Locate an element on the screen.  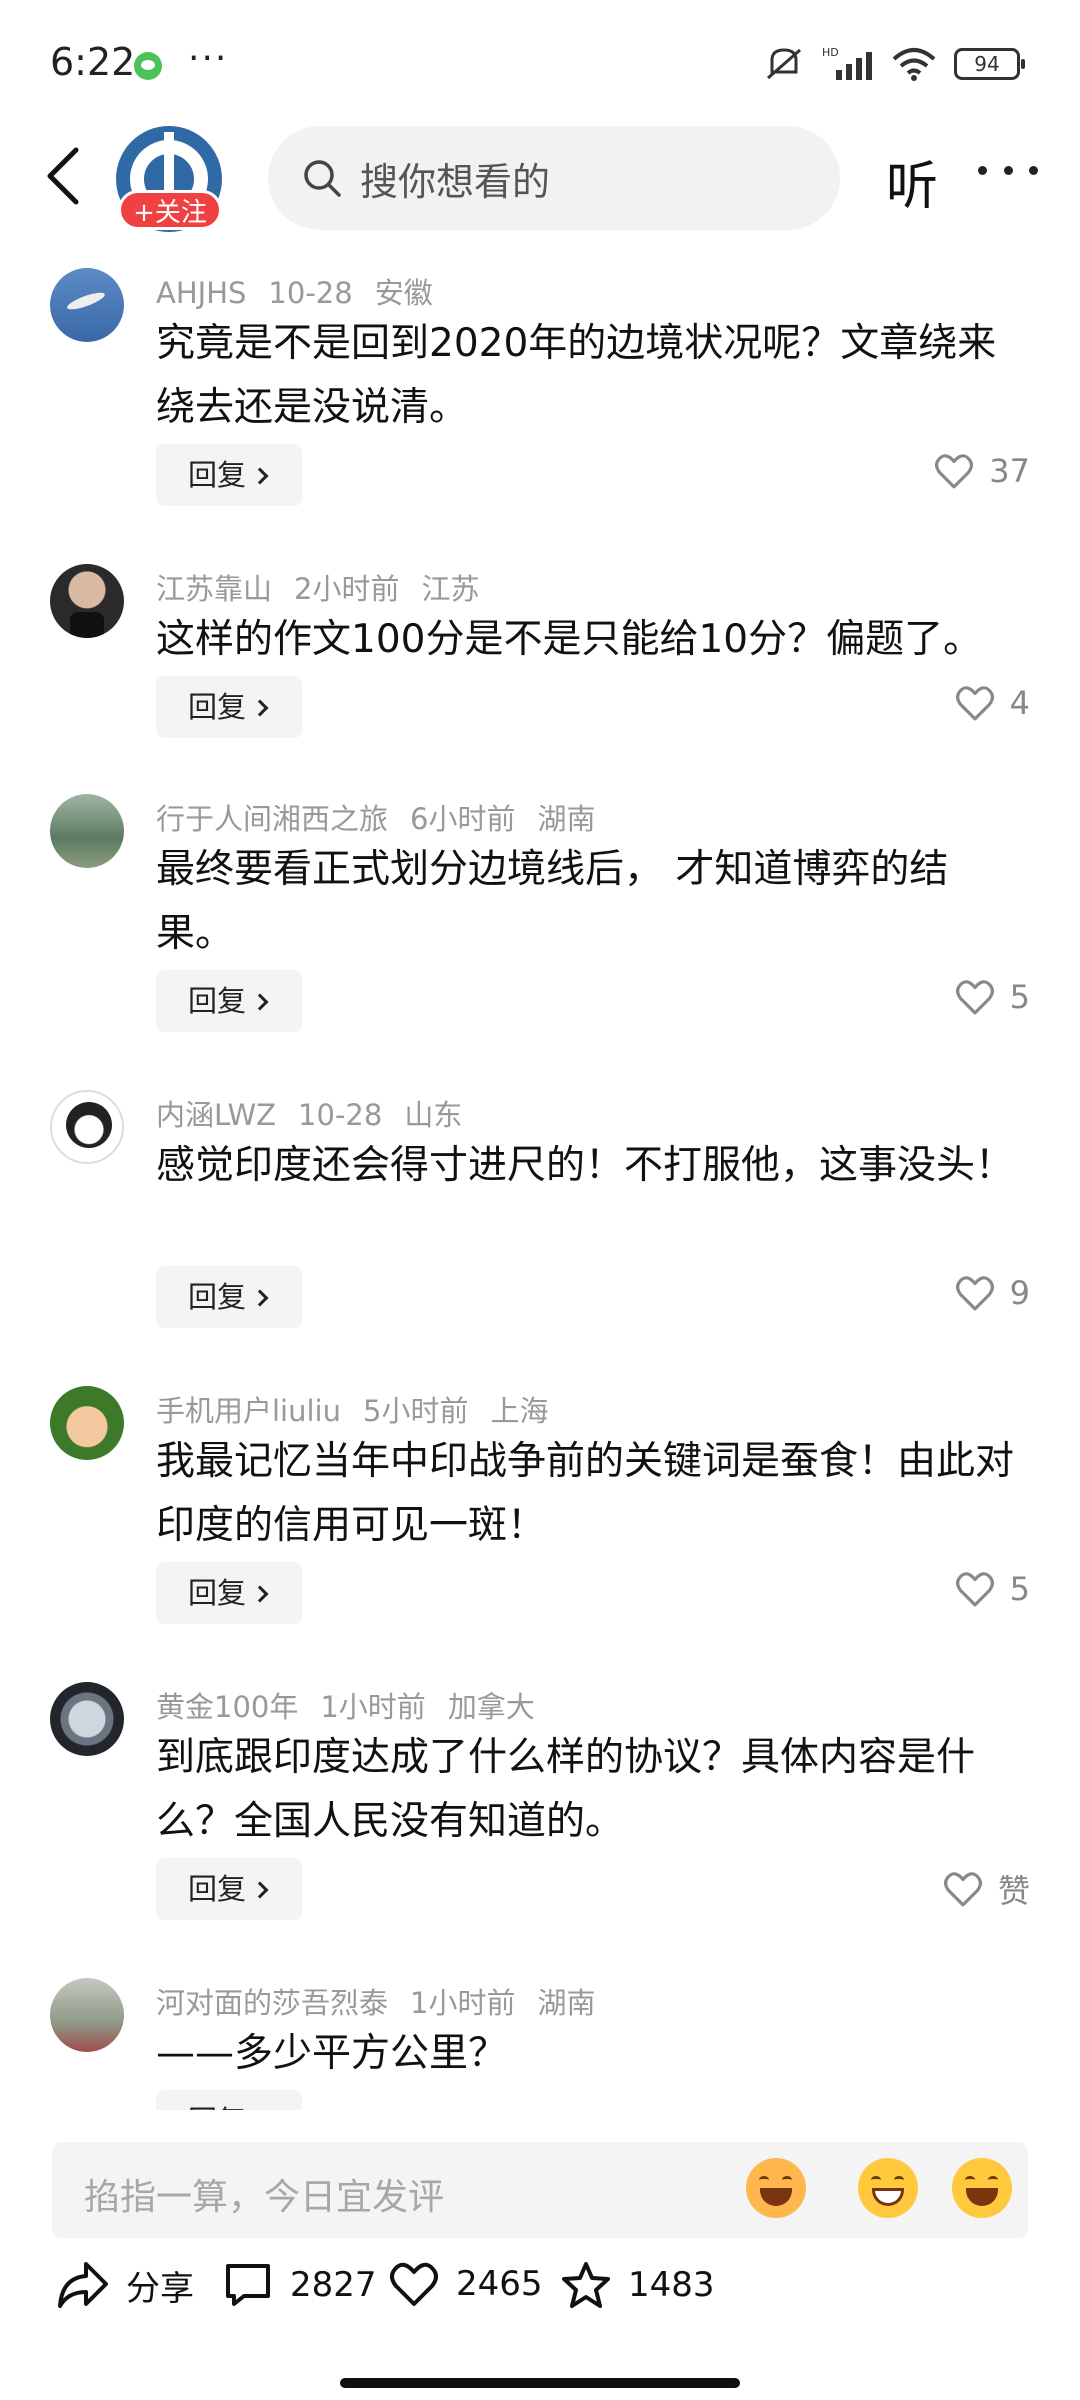
comment-text: 感觉印度还会得寸进尺的！不打服他，这事没头！ is located at coordinates (585, 1165).